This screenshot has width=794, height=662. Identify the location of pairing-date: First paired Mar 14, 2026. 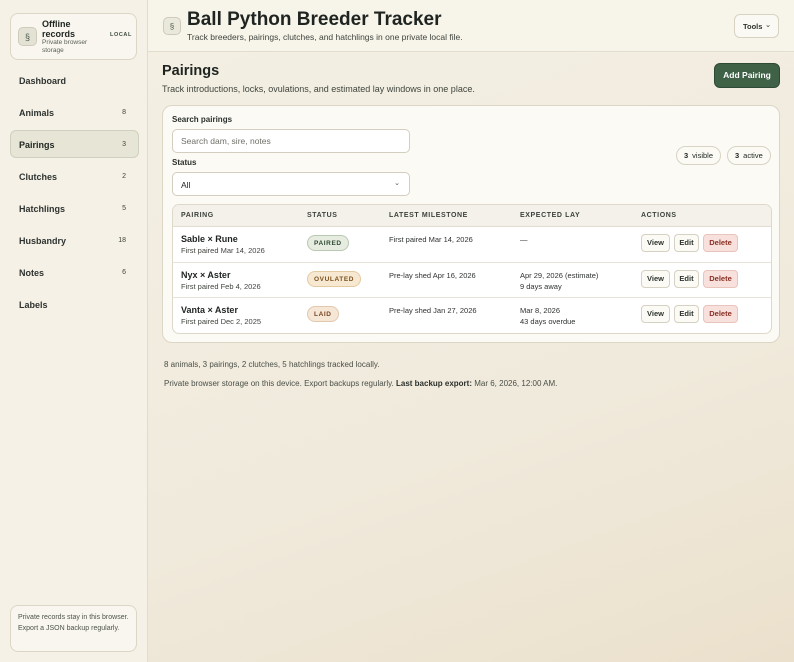
(223, 250).